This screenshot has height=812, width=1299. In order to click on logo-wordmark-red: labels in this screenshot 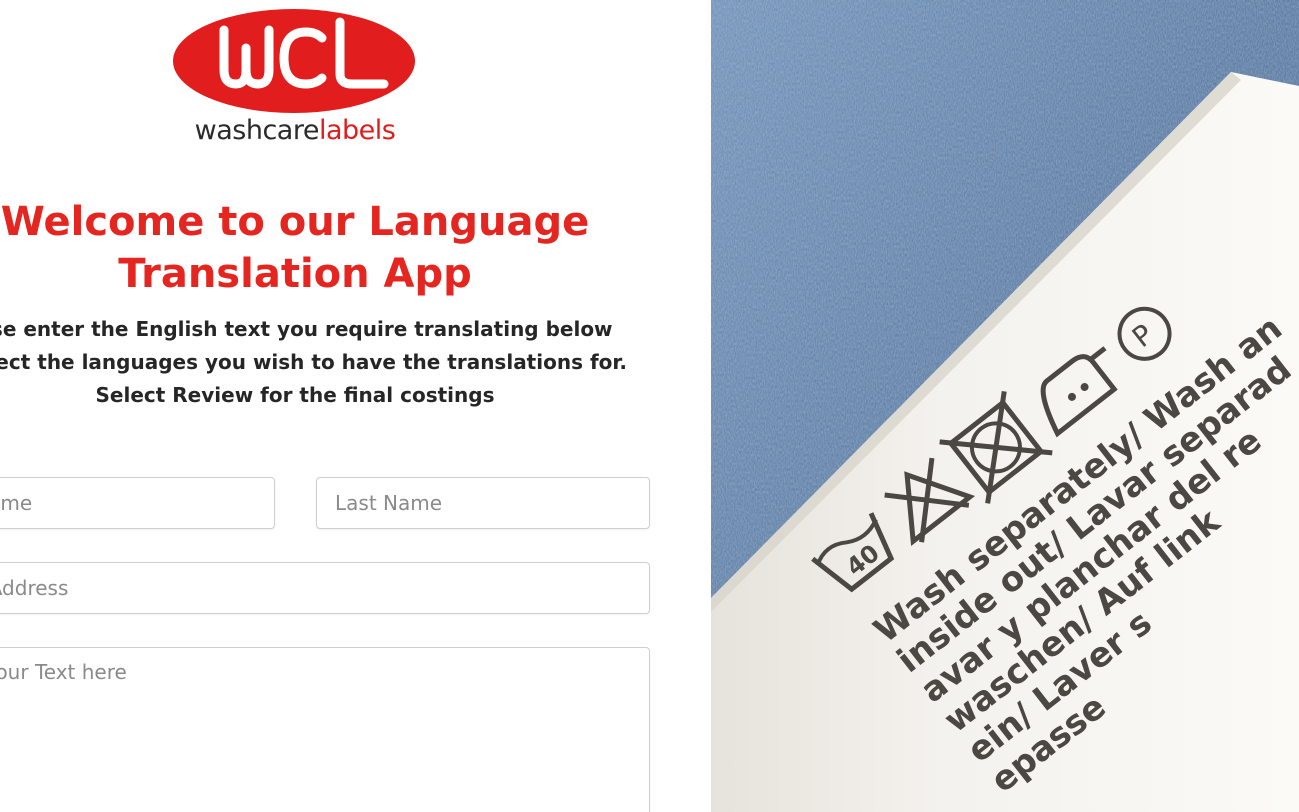, I will do `click(357, 130)`.